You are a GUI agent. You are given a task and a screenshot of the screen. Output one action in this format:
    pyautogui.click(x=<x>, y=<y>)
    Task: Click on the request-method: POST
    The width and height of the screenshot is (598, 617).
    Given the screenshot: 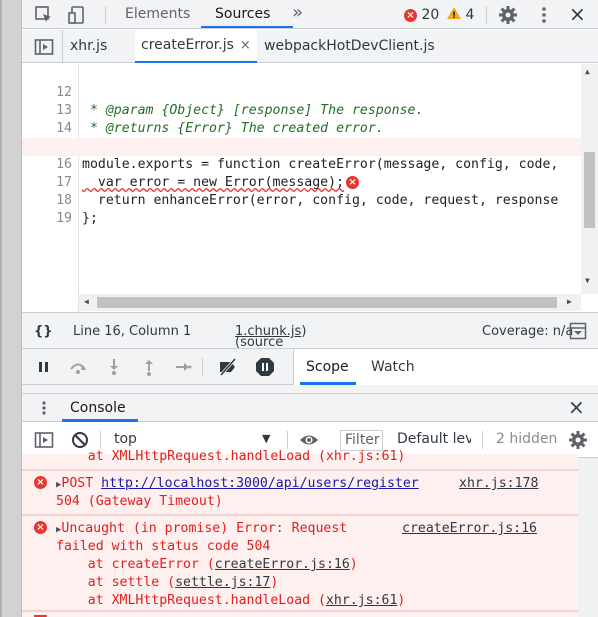 What is the action you would take?
    pyautogui.click(x=81, y=483)
    